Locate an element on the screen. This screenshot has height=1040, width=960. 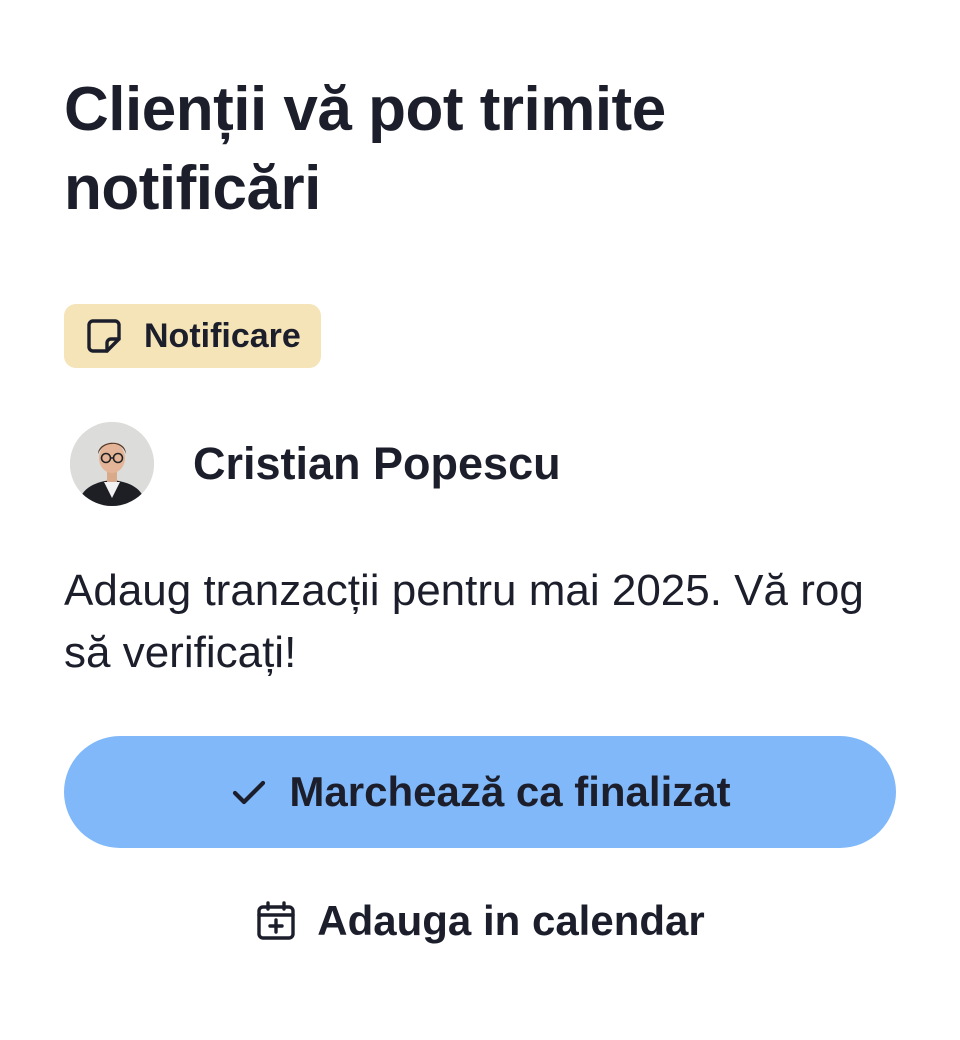
page-title: Clienții vă pot trimite notificări is located at coordinates (365, 149).